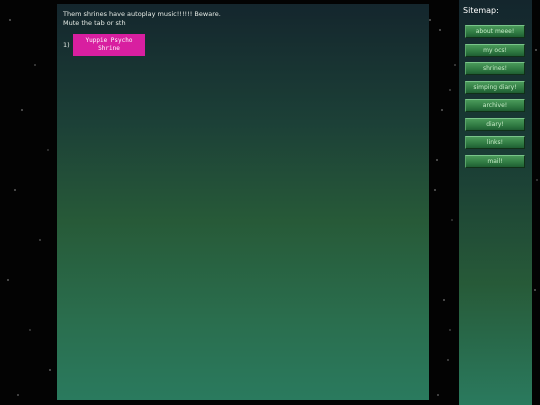  Describe the element at coordinates (495, 161) in the screenshot. I see `nav-mail-button: mail!` at that location.